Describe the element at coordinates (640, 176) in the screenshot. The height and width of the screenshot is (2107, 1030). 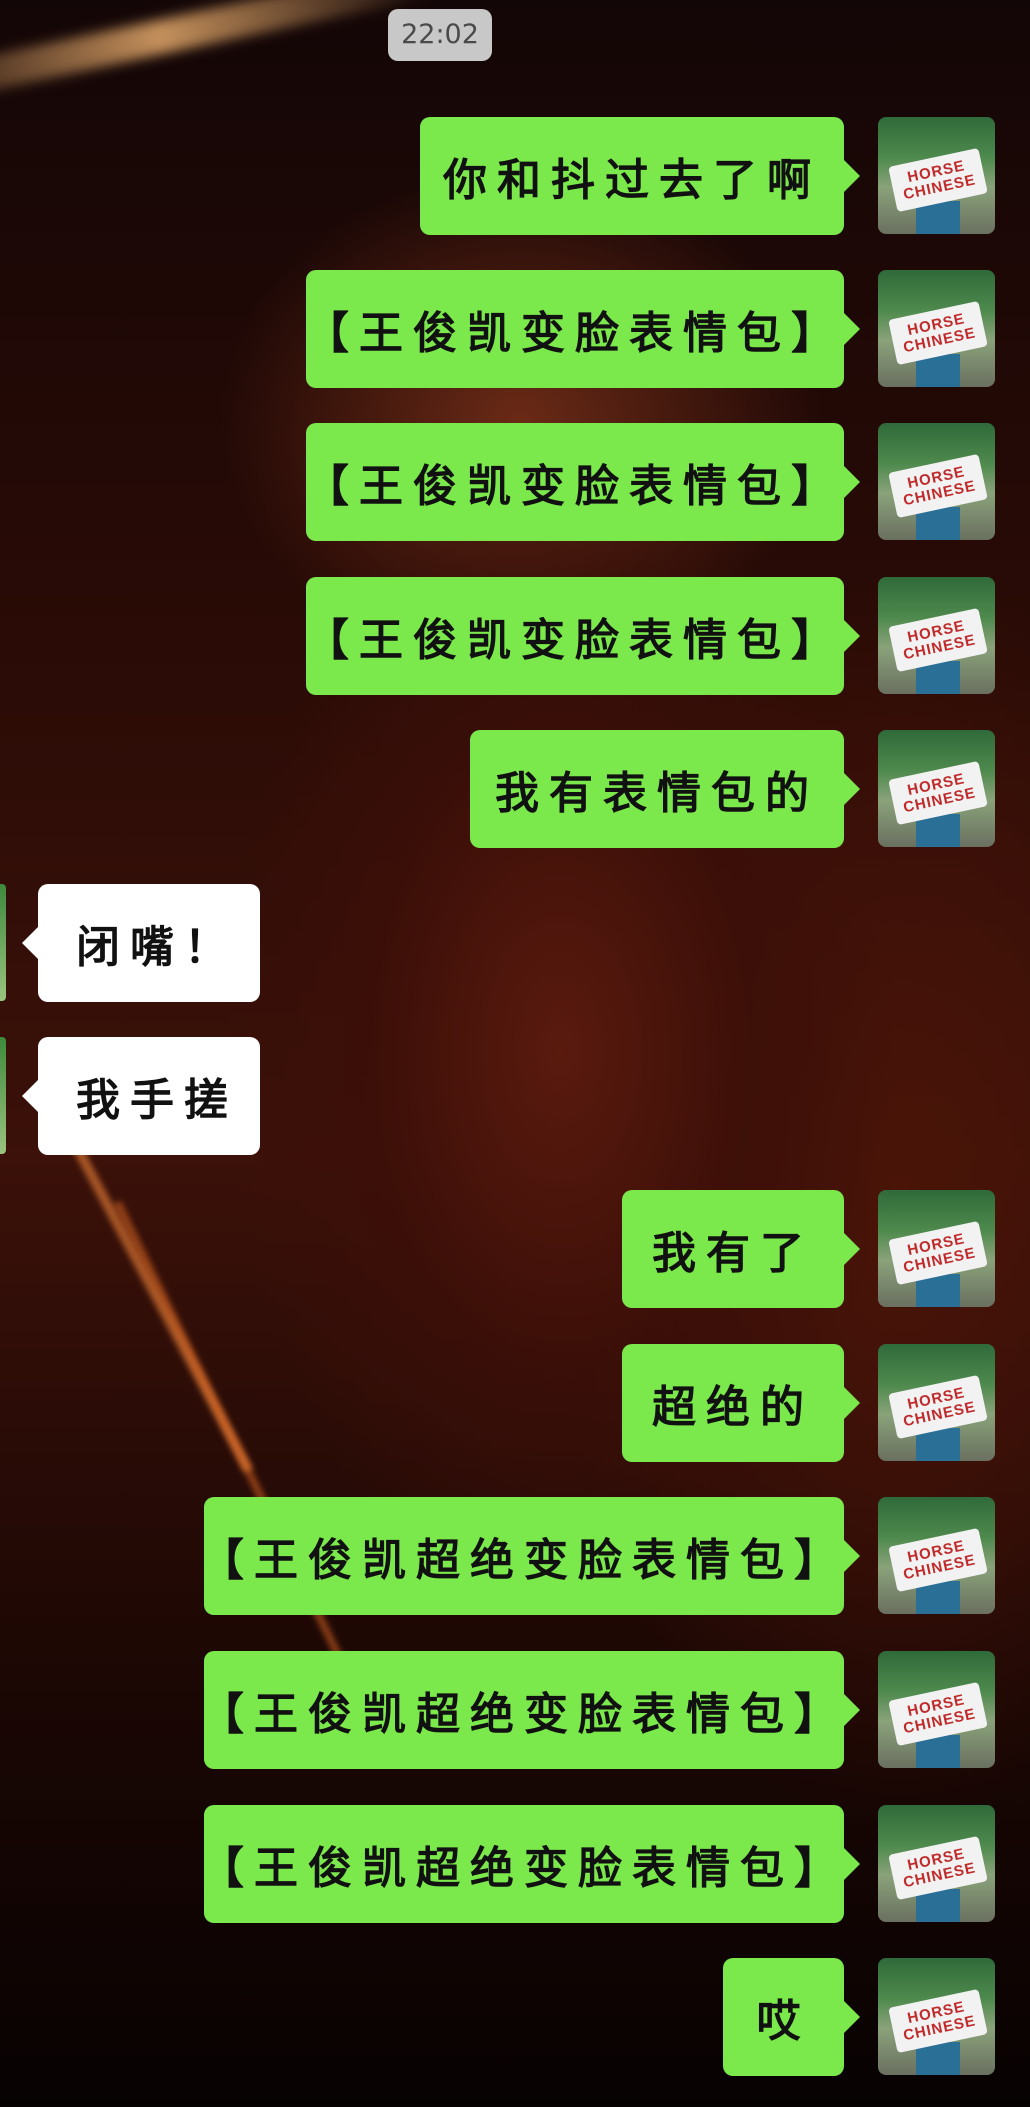
I see `message-bubble-sent: 你和抖过去了啊` at that location.